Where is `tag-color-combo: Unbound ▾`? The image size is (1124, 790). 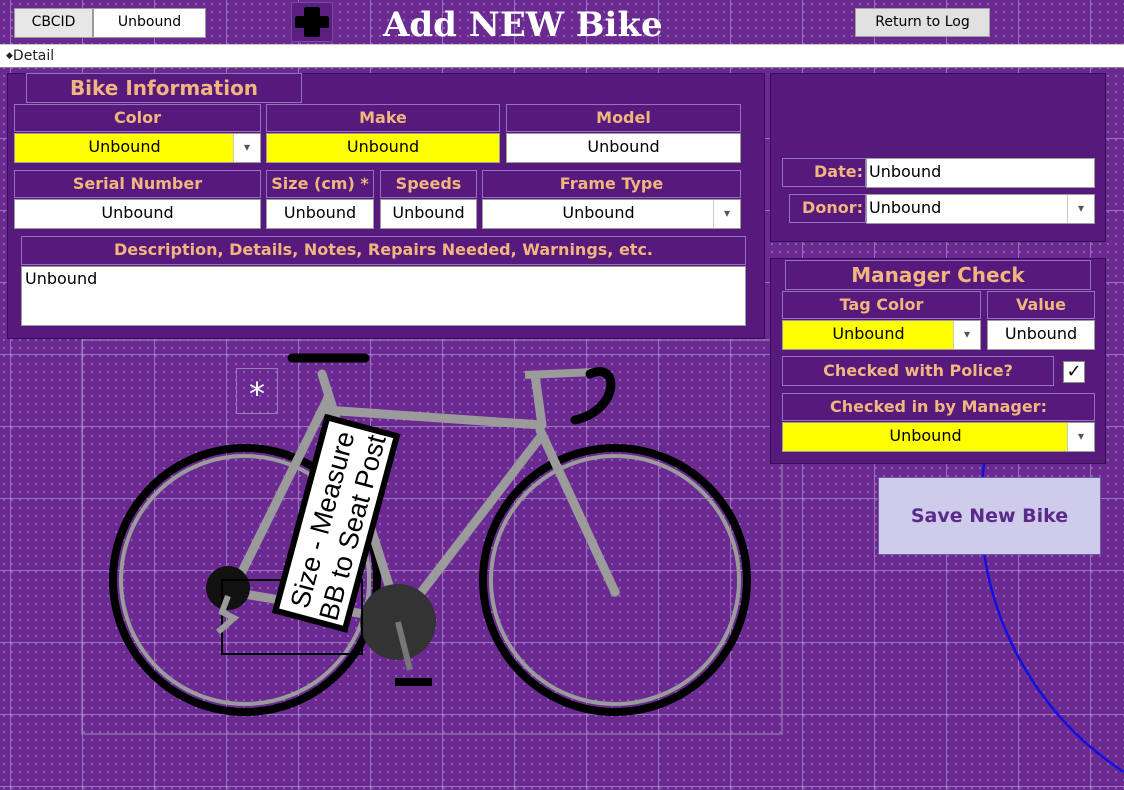 tag-color-combo: Unbound ▾ is located at coordinates (881, 335).